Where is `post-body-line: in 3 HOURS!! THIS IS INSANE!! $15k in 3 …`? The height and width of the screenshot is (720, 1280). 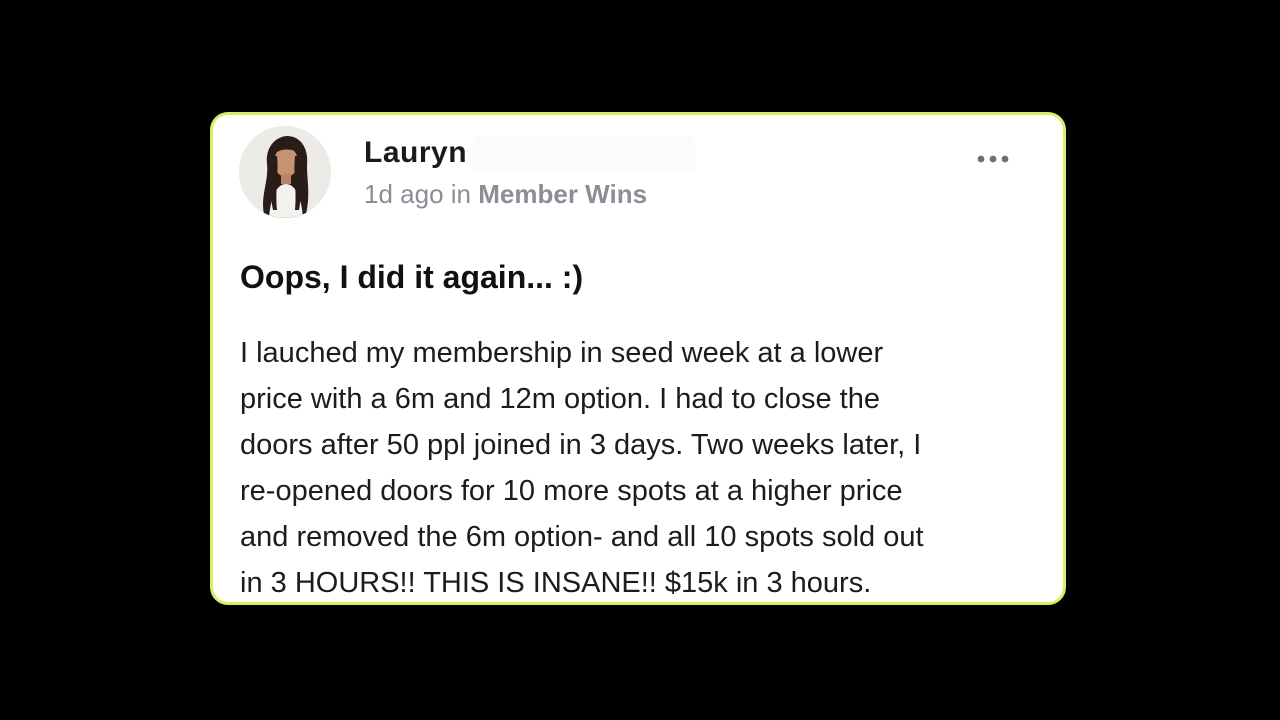
post-body-line: in 3 HOURS!! THIS IS INSANE!! $15k in 3 … is located at coordinates (556, 583).